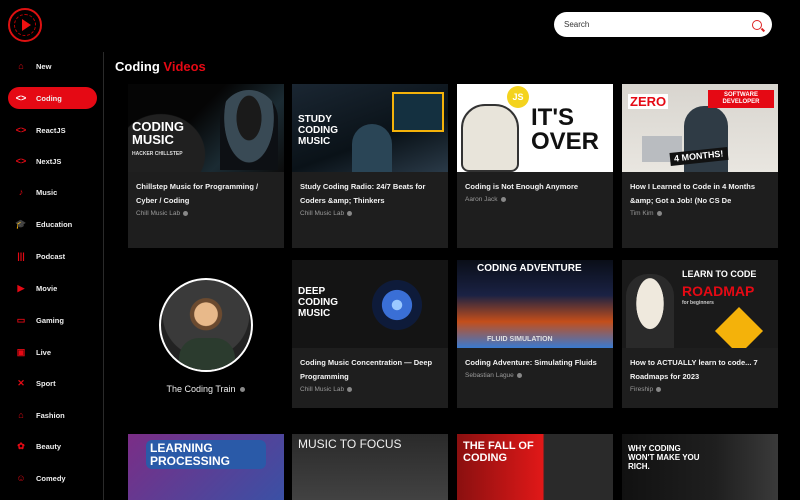  Describe the element at coordinates (137, 66) in the screenshot. I see `section-title-main: Coding` at that location.